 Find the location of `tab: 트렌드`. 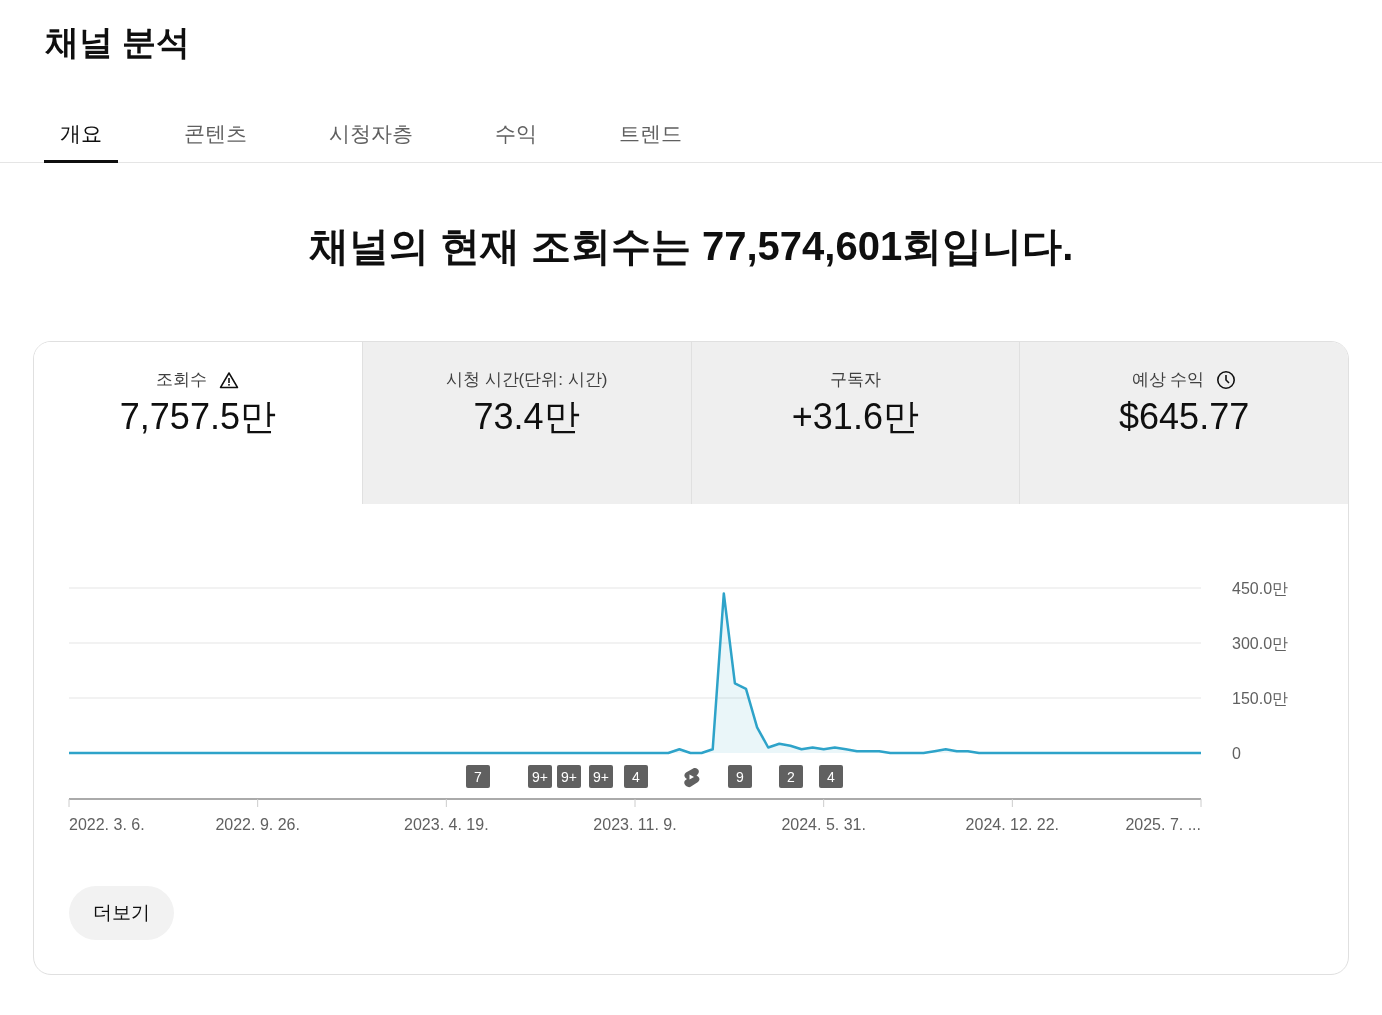

tab: 트렌드 is located at coordinates (650, 135).